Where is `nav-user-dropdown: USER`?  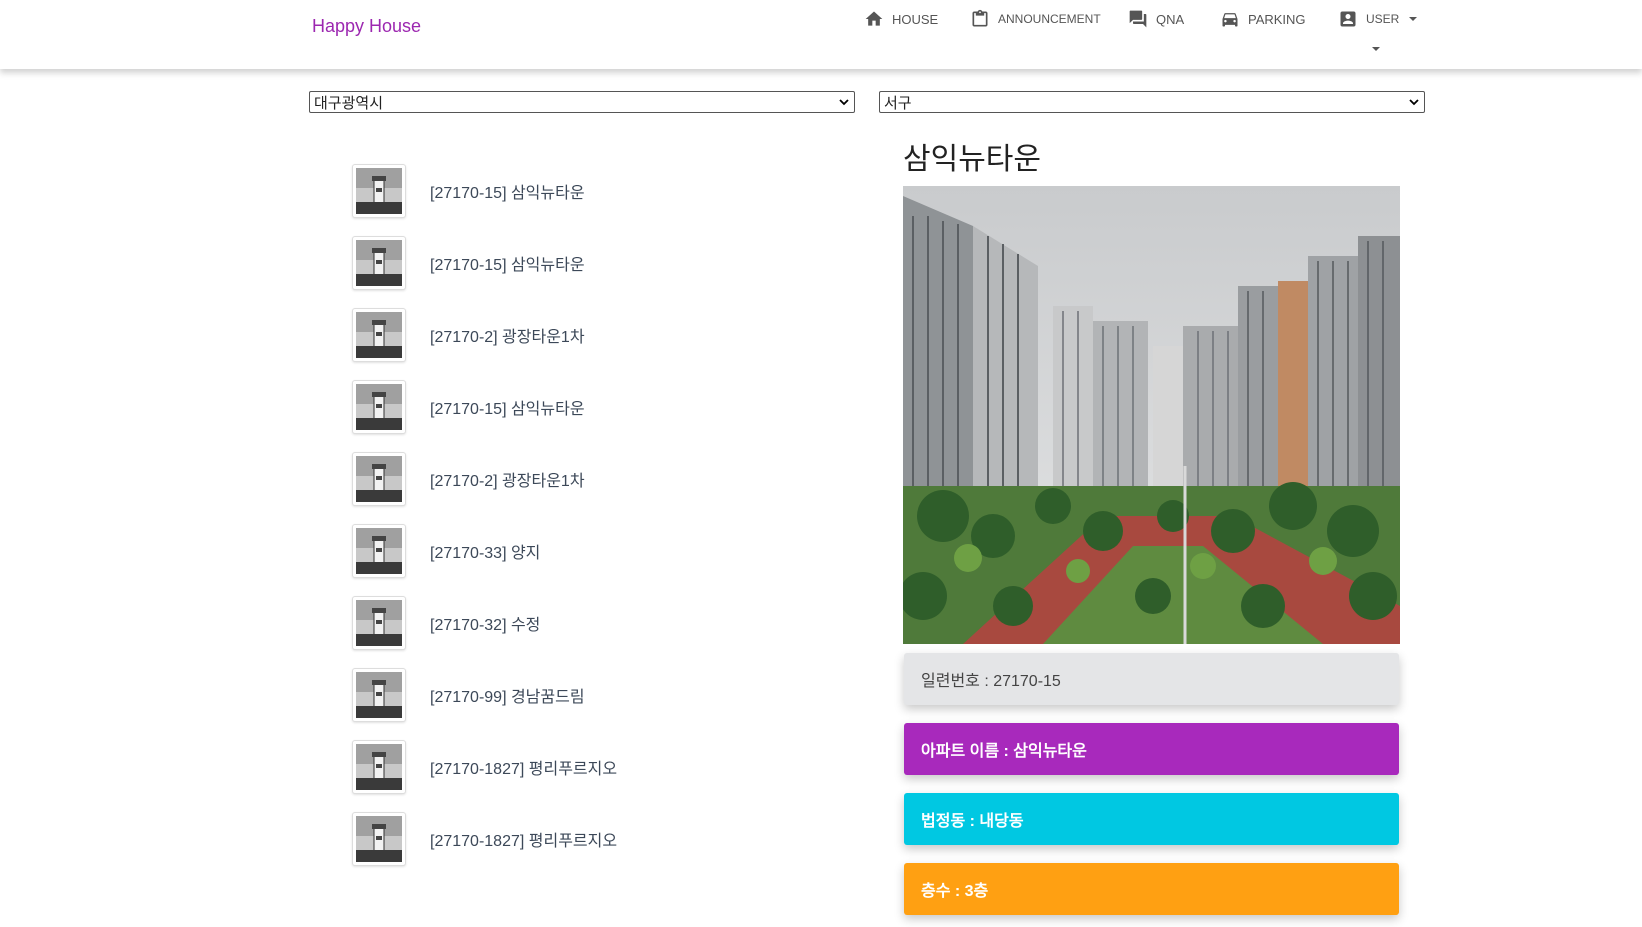
nav-user-dropdown: USER is located at coordinates (1378, 19).